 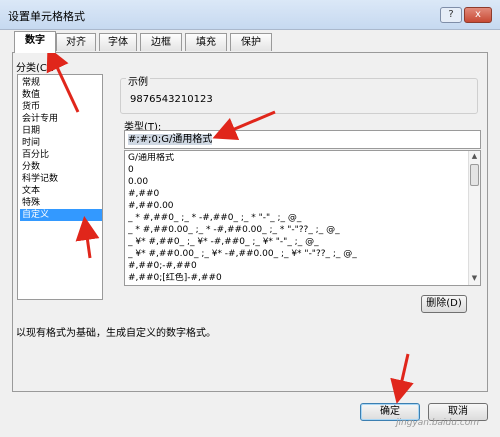 What do you see at coordinates (61, 215) in the screenshot?
I see `category-item-custom: 自定义` at bounding box center [61, 215].